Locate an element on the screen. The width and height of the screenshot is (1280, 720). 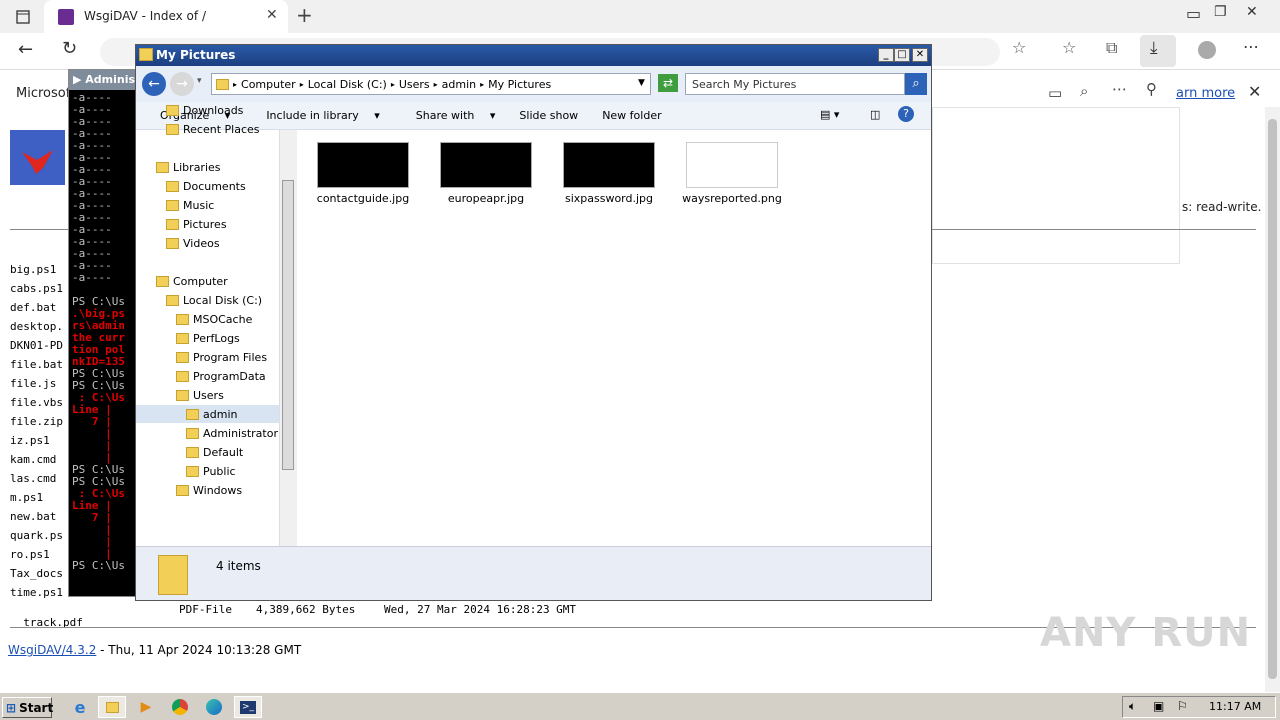
file-link: time.ps1 is located at coordinates (36, 592).